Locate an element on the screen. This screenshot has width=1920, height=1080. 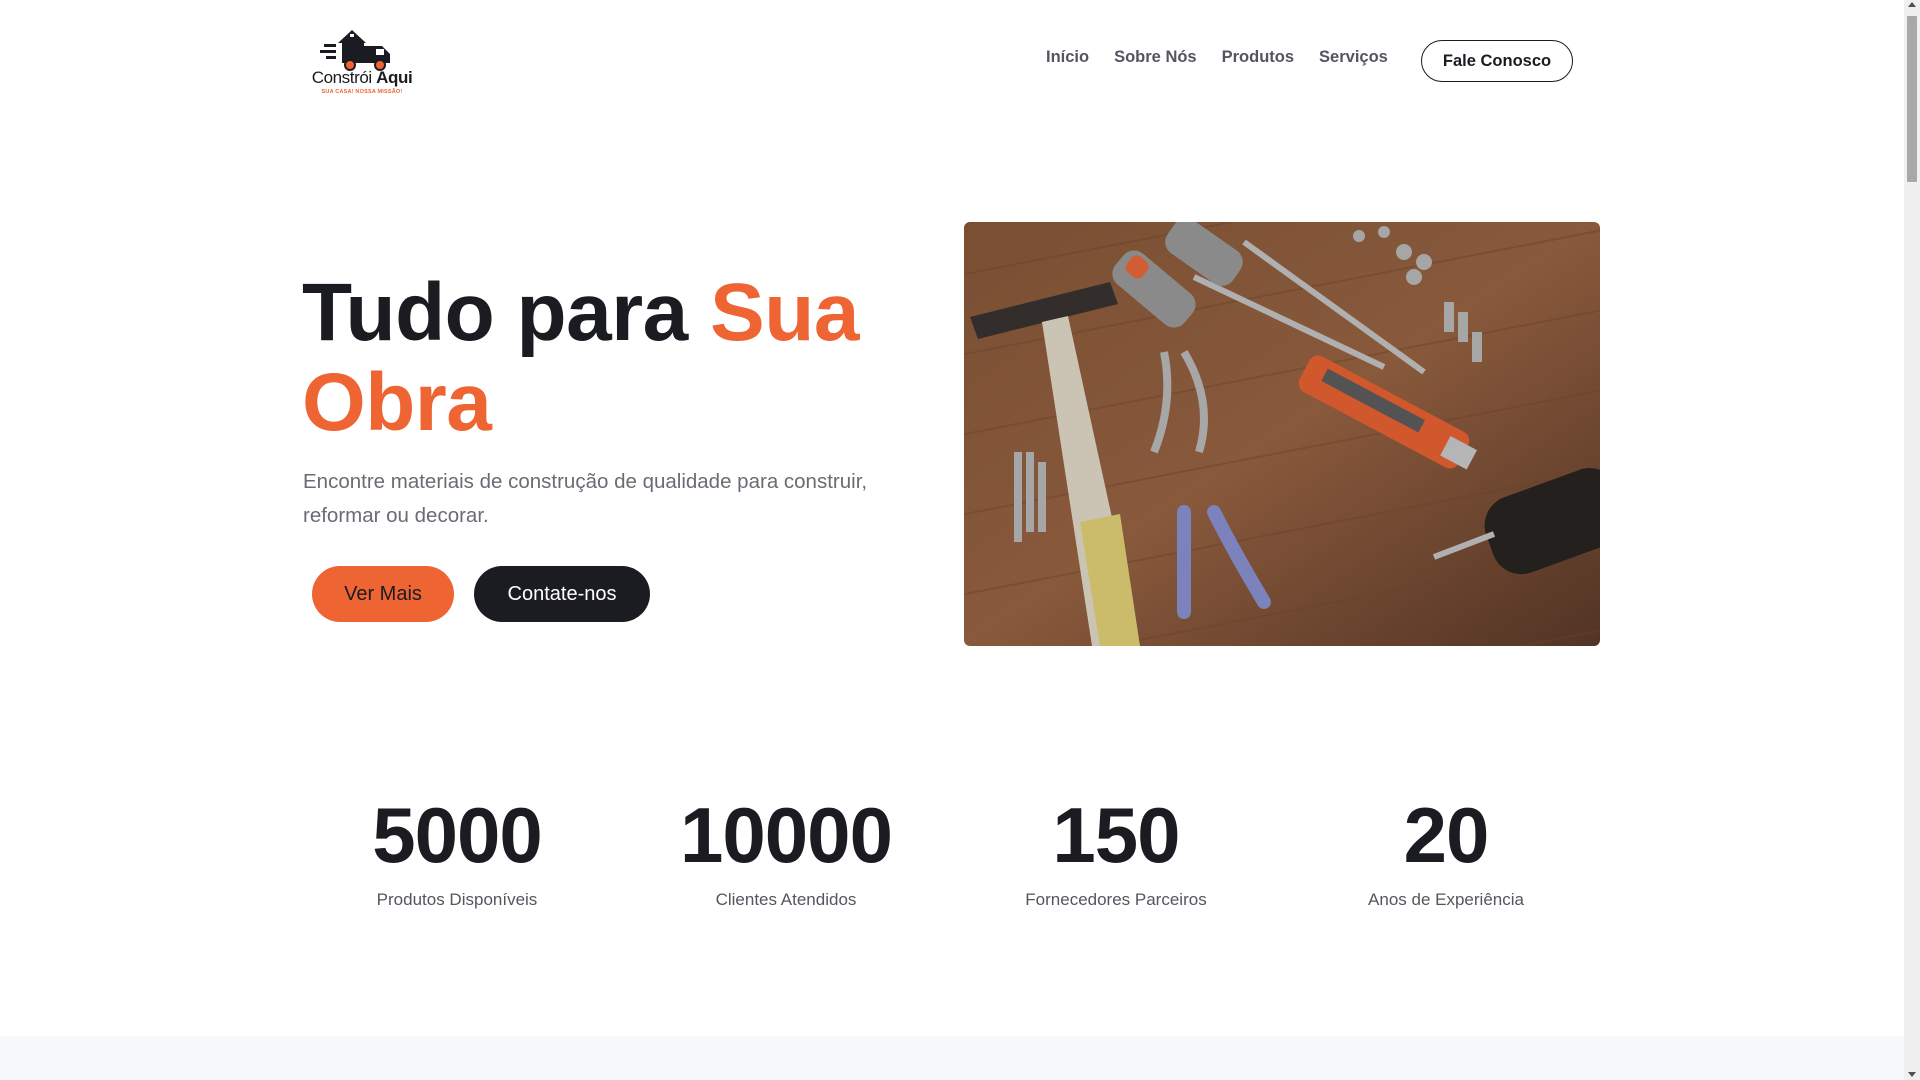
house-truck-icon is located at coordinates (355, 50).